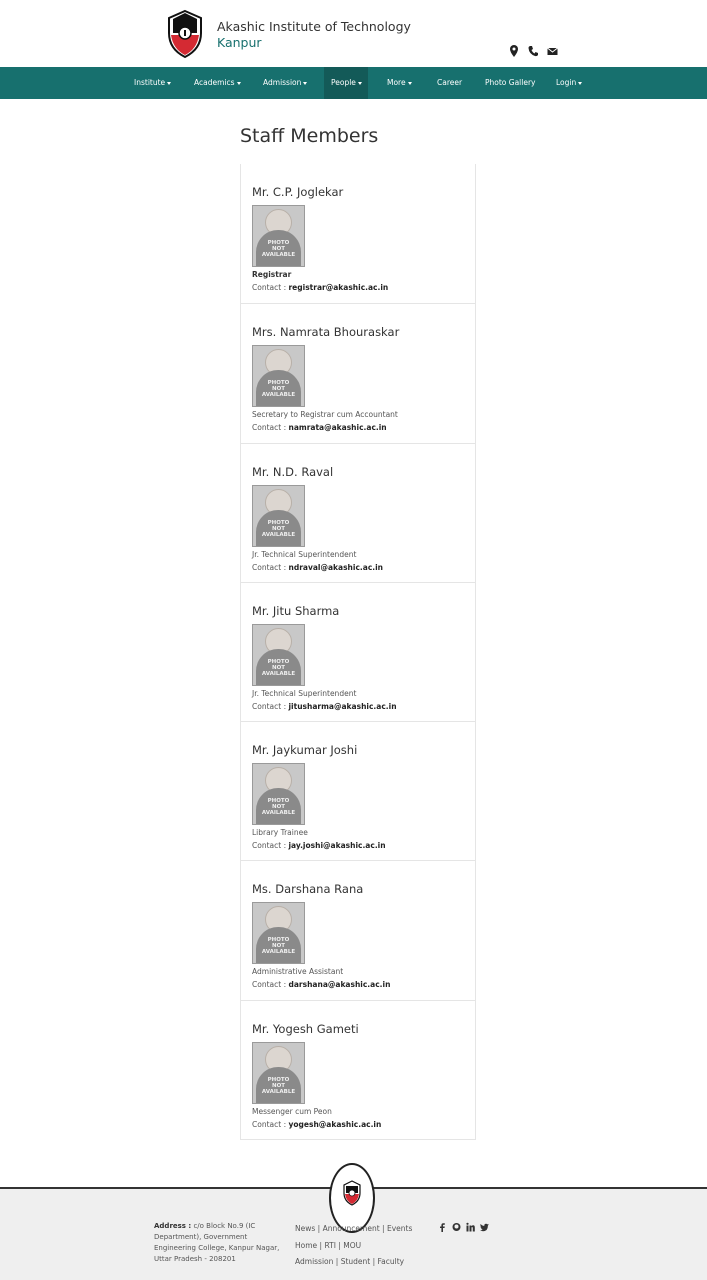 Image resolution: width=707 pixels, height=1280 pixels. Describe the element at coordinates (305, 1028) in the screenshot. I see `staff-name: Mr. Yogesh Gameti` at that location.